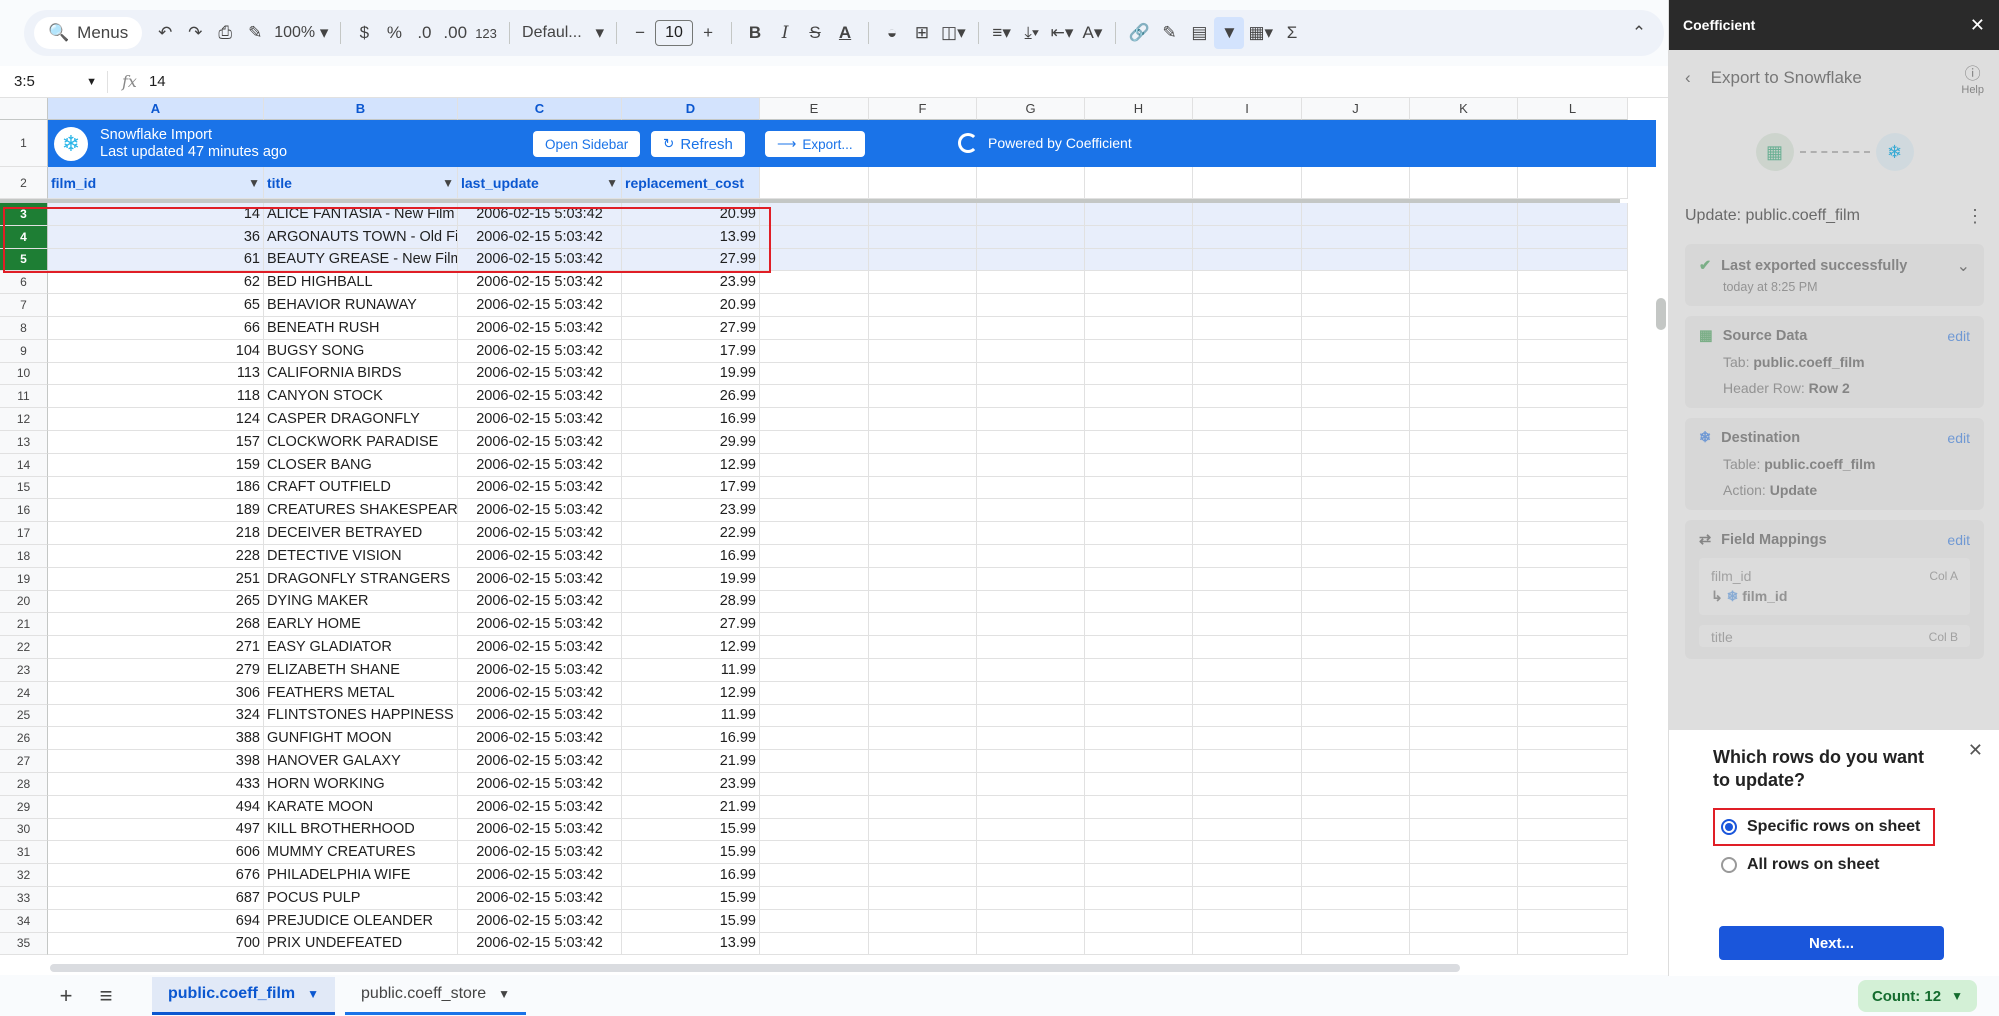 The height and width of the screenshot is (1016, 1999). Describe the element at coordinates (691, 853) in the screenshot. I see `cell-replacement-cost: 15.99` at that location.